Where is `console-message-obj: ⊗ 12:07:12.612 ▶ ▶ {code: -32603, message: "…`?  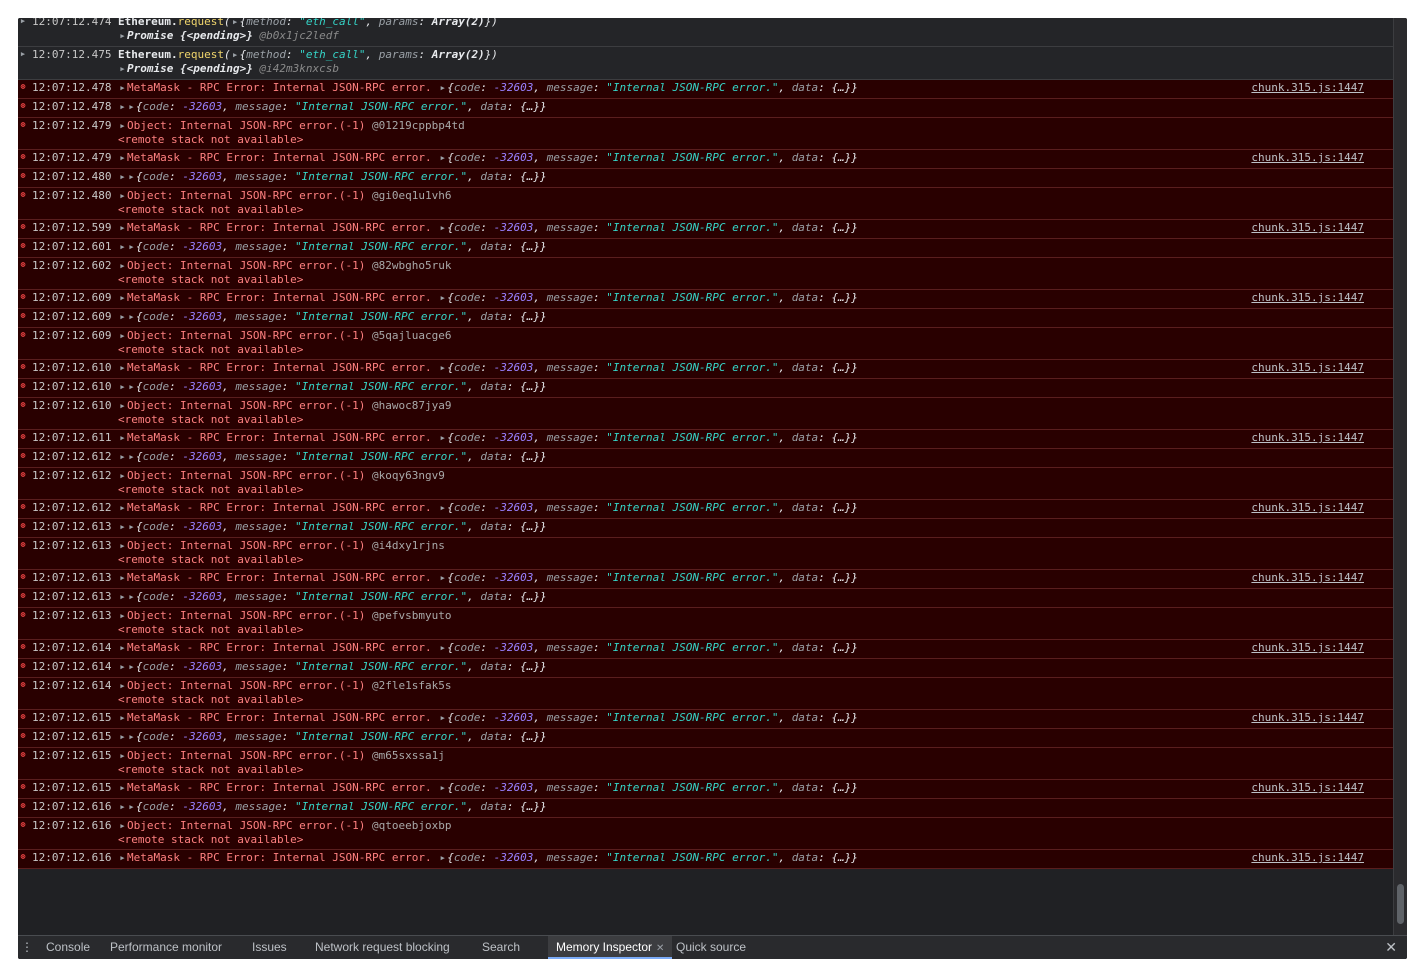 console-message-obj: ⊗ 12:07:12.612 ▶ ▶ {code: -32603, message: "… is located at coordinates (705, 458).